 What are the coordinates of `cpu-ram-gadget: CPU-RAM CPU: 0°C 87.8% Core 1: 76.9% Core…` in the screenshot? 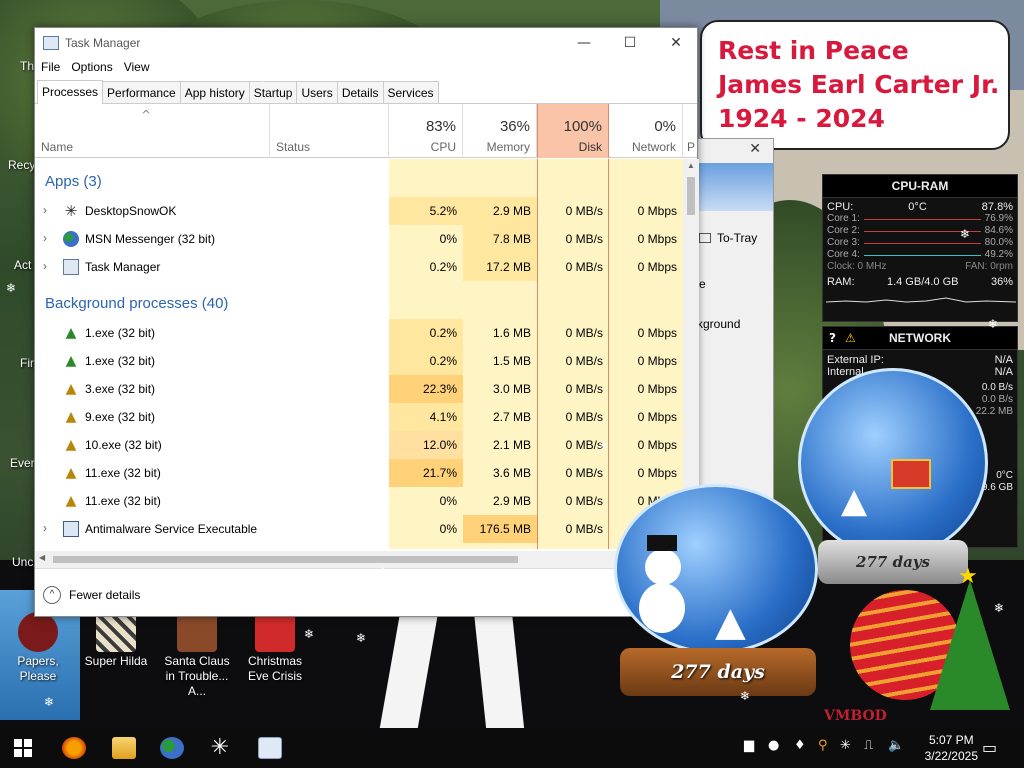 It's located at (920, 248).